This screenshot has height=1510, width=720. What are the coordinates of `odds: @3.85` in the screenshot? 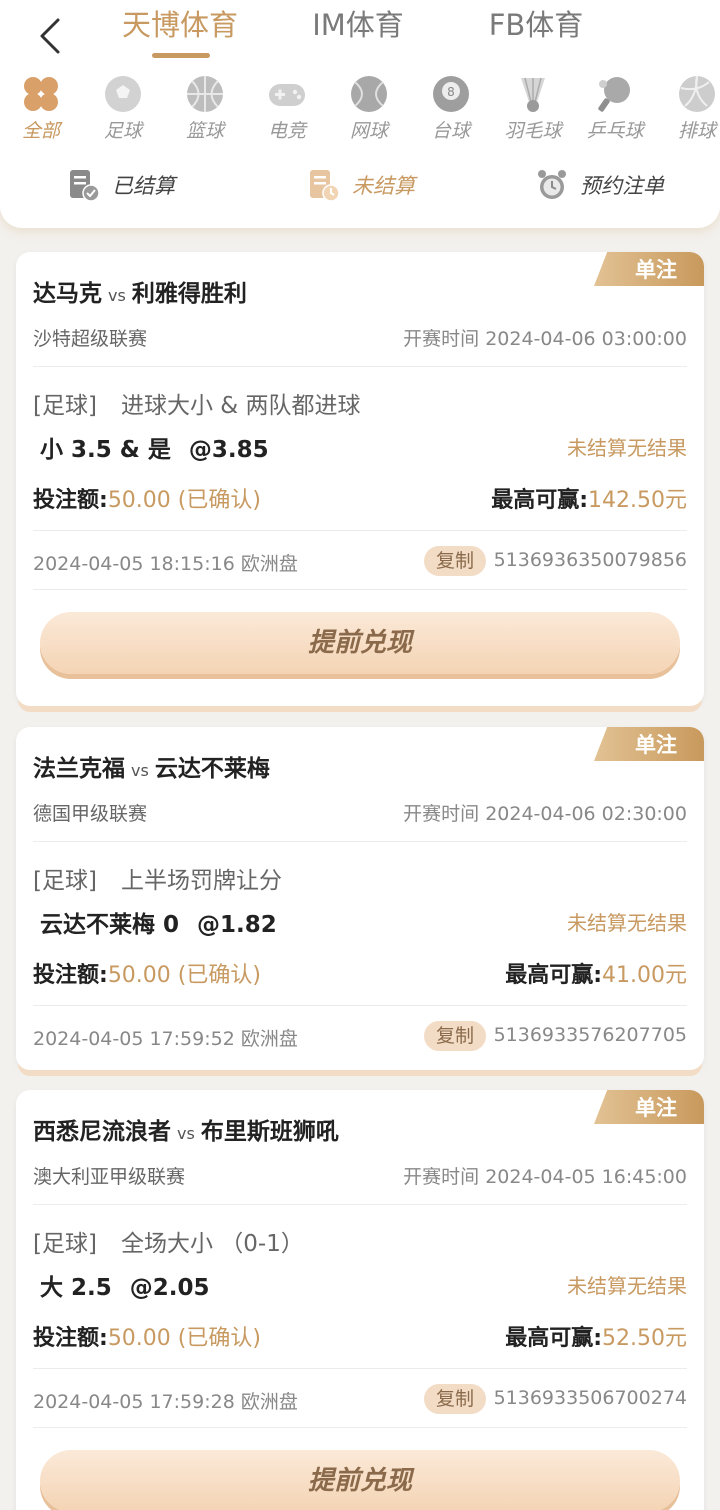 It's located at (228, 450).